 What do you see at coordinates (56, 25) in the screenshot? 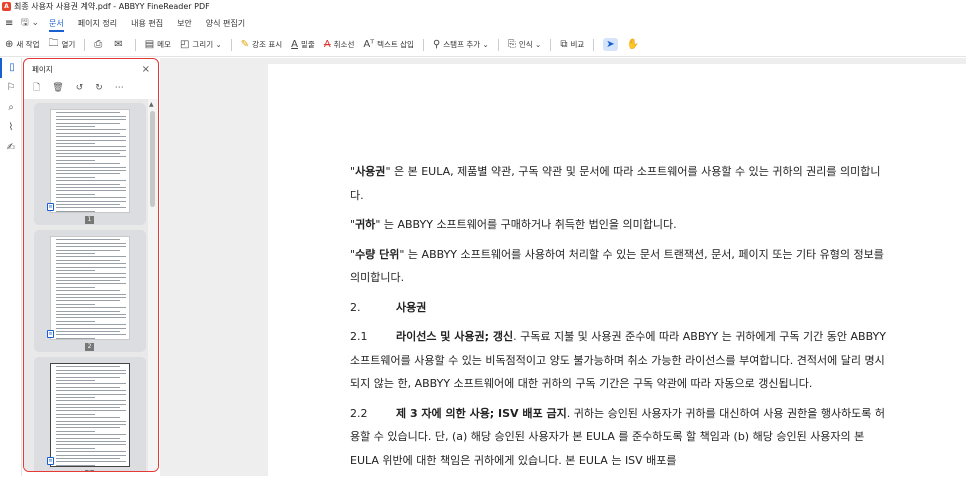
I see `tab-document: 문서` at bounding box center [56, 25].